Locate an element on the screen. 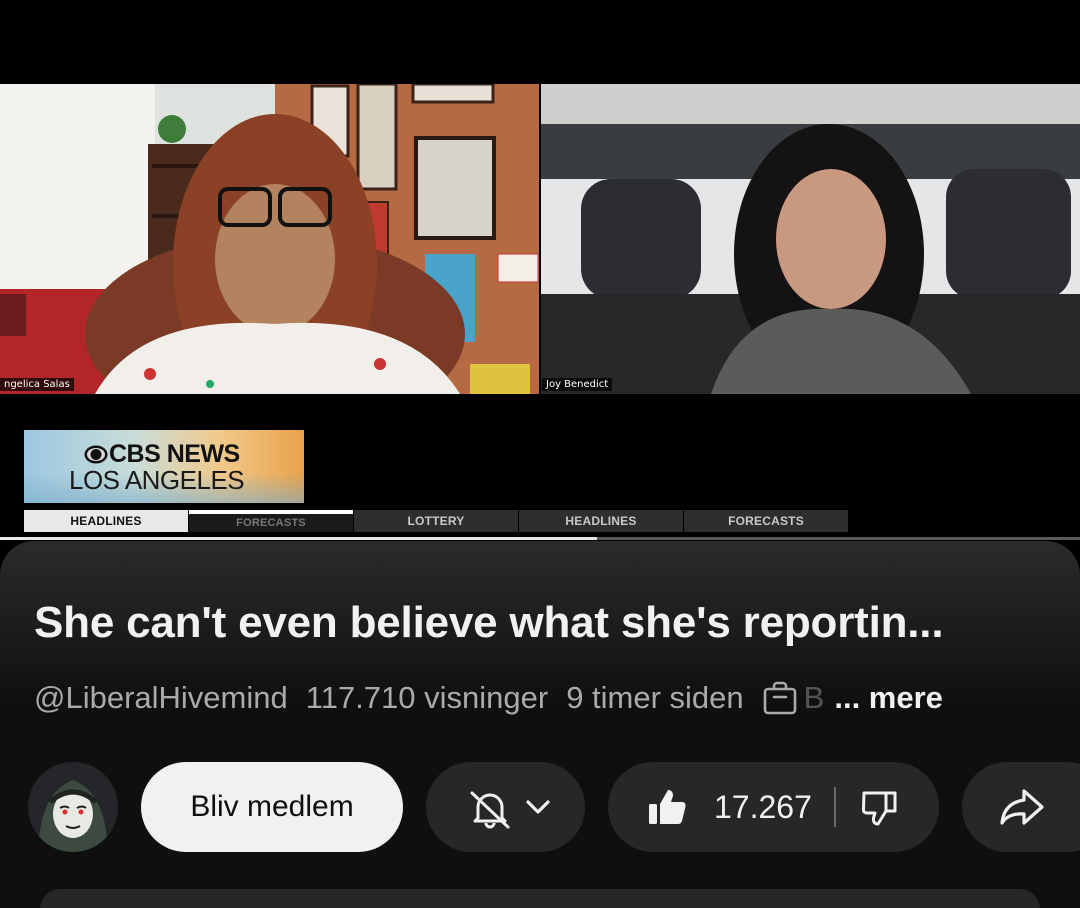 Image resolution: width=1080 pixels, height=908 pixels. video-progress-fill is located at coordinates (299, 538).